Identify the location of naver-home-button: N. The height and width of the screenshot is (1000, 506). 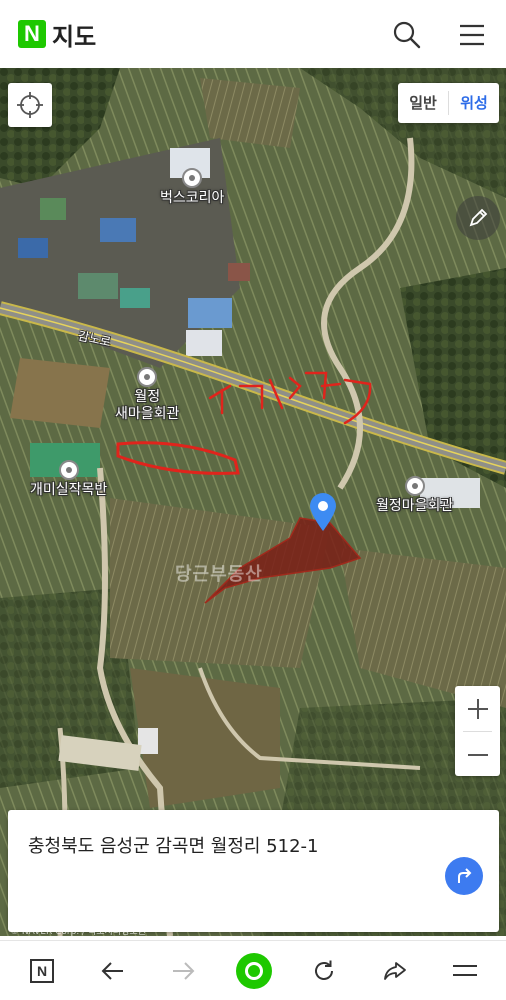
(42, 971).